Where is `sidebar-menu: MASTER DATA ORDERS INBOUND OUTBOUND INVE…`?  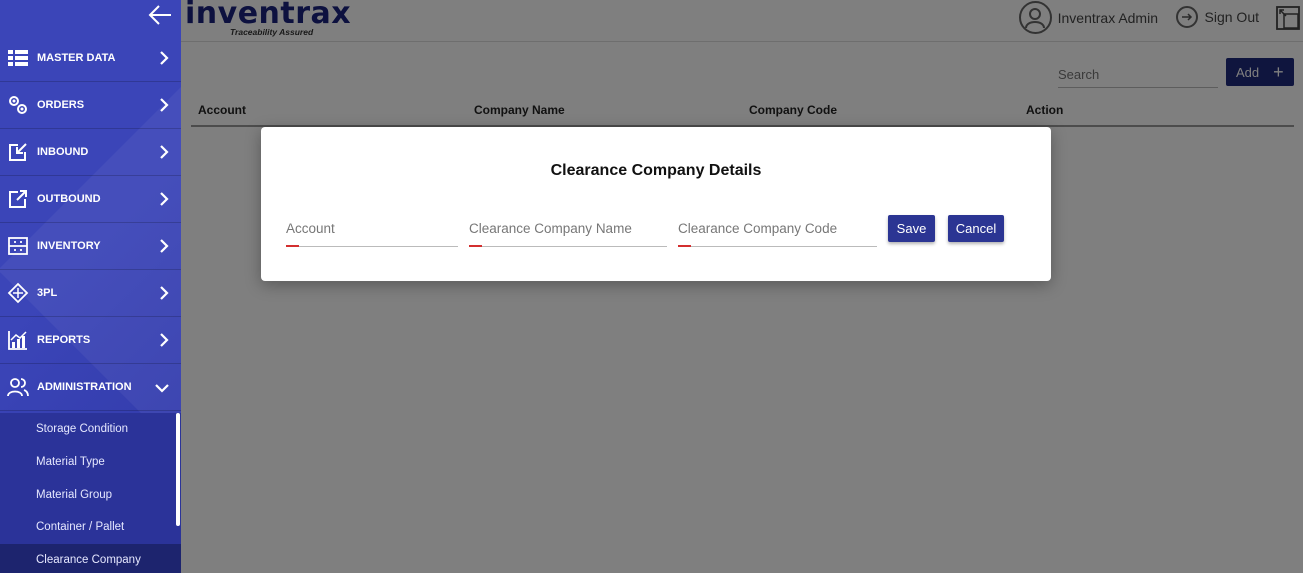
sidebar-menu: MASTER DATA ORDERS INBOUND OUTBOUND INVE… is located at coordinates (90, 223).